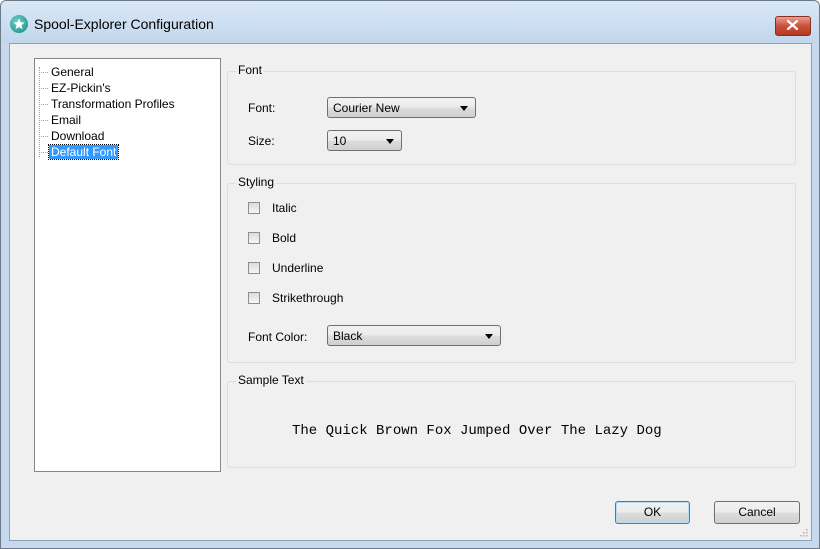 The height and width of the screenshot is (549, 820). Describe the element at coordinates (803, 532) in the screenshot. I see `resize-grip-icon` at that location.